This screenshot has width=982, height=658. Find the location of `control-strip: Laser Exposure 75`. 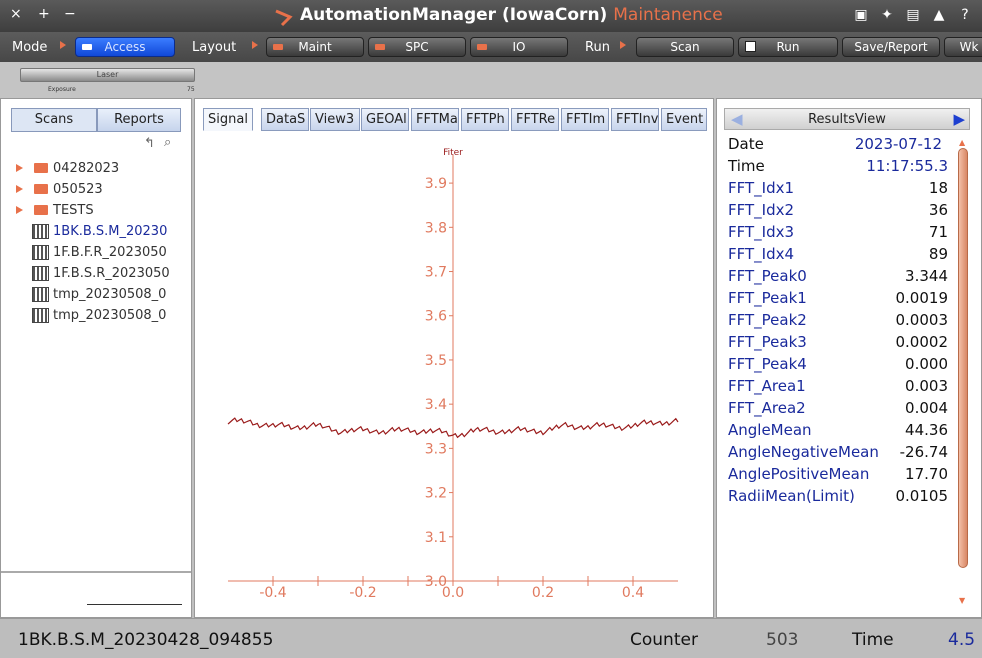

control-strip: Laser Exposure 75 is located at coordinates (491, 80).